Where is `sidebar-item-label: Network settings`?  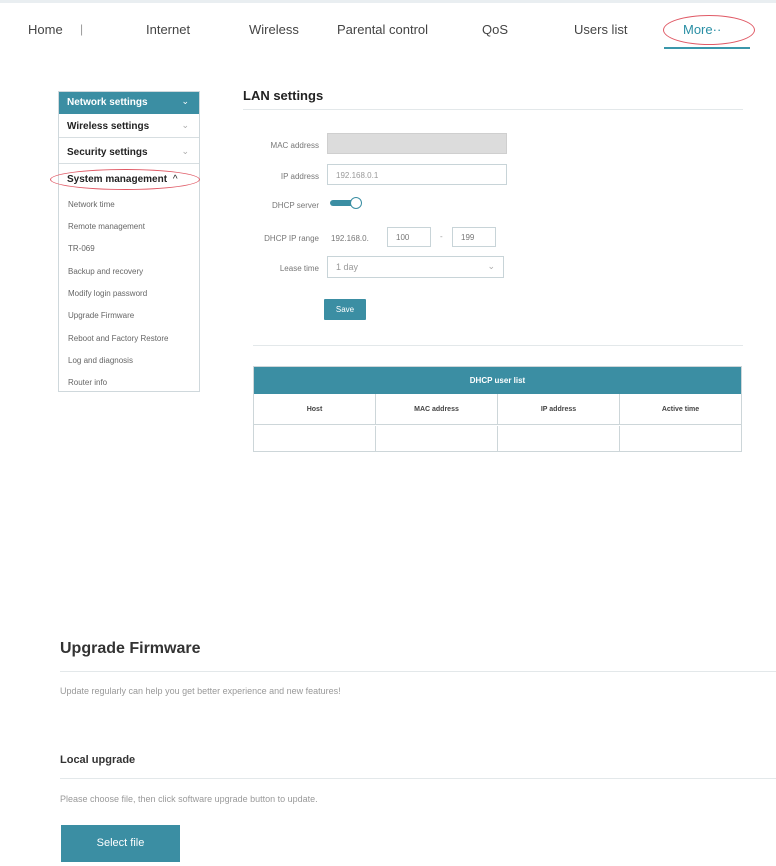 sidebar-item-label: Network settings is located at coordinates (107, 102).